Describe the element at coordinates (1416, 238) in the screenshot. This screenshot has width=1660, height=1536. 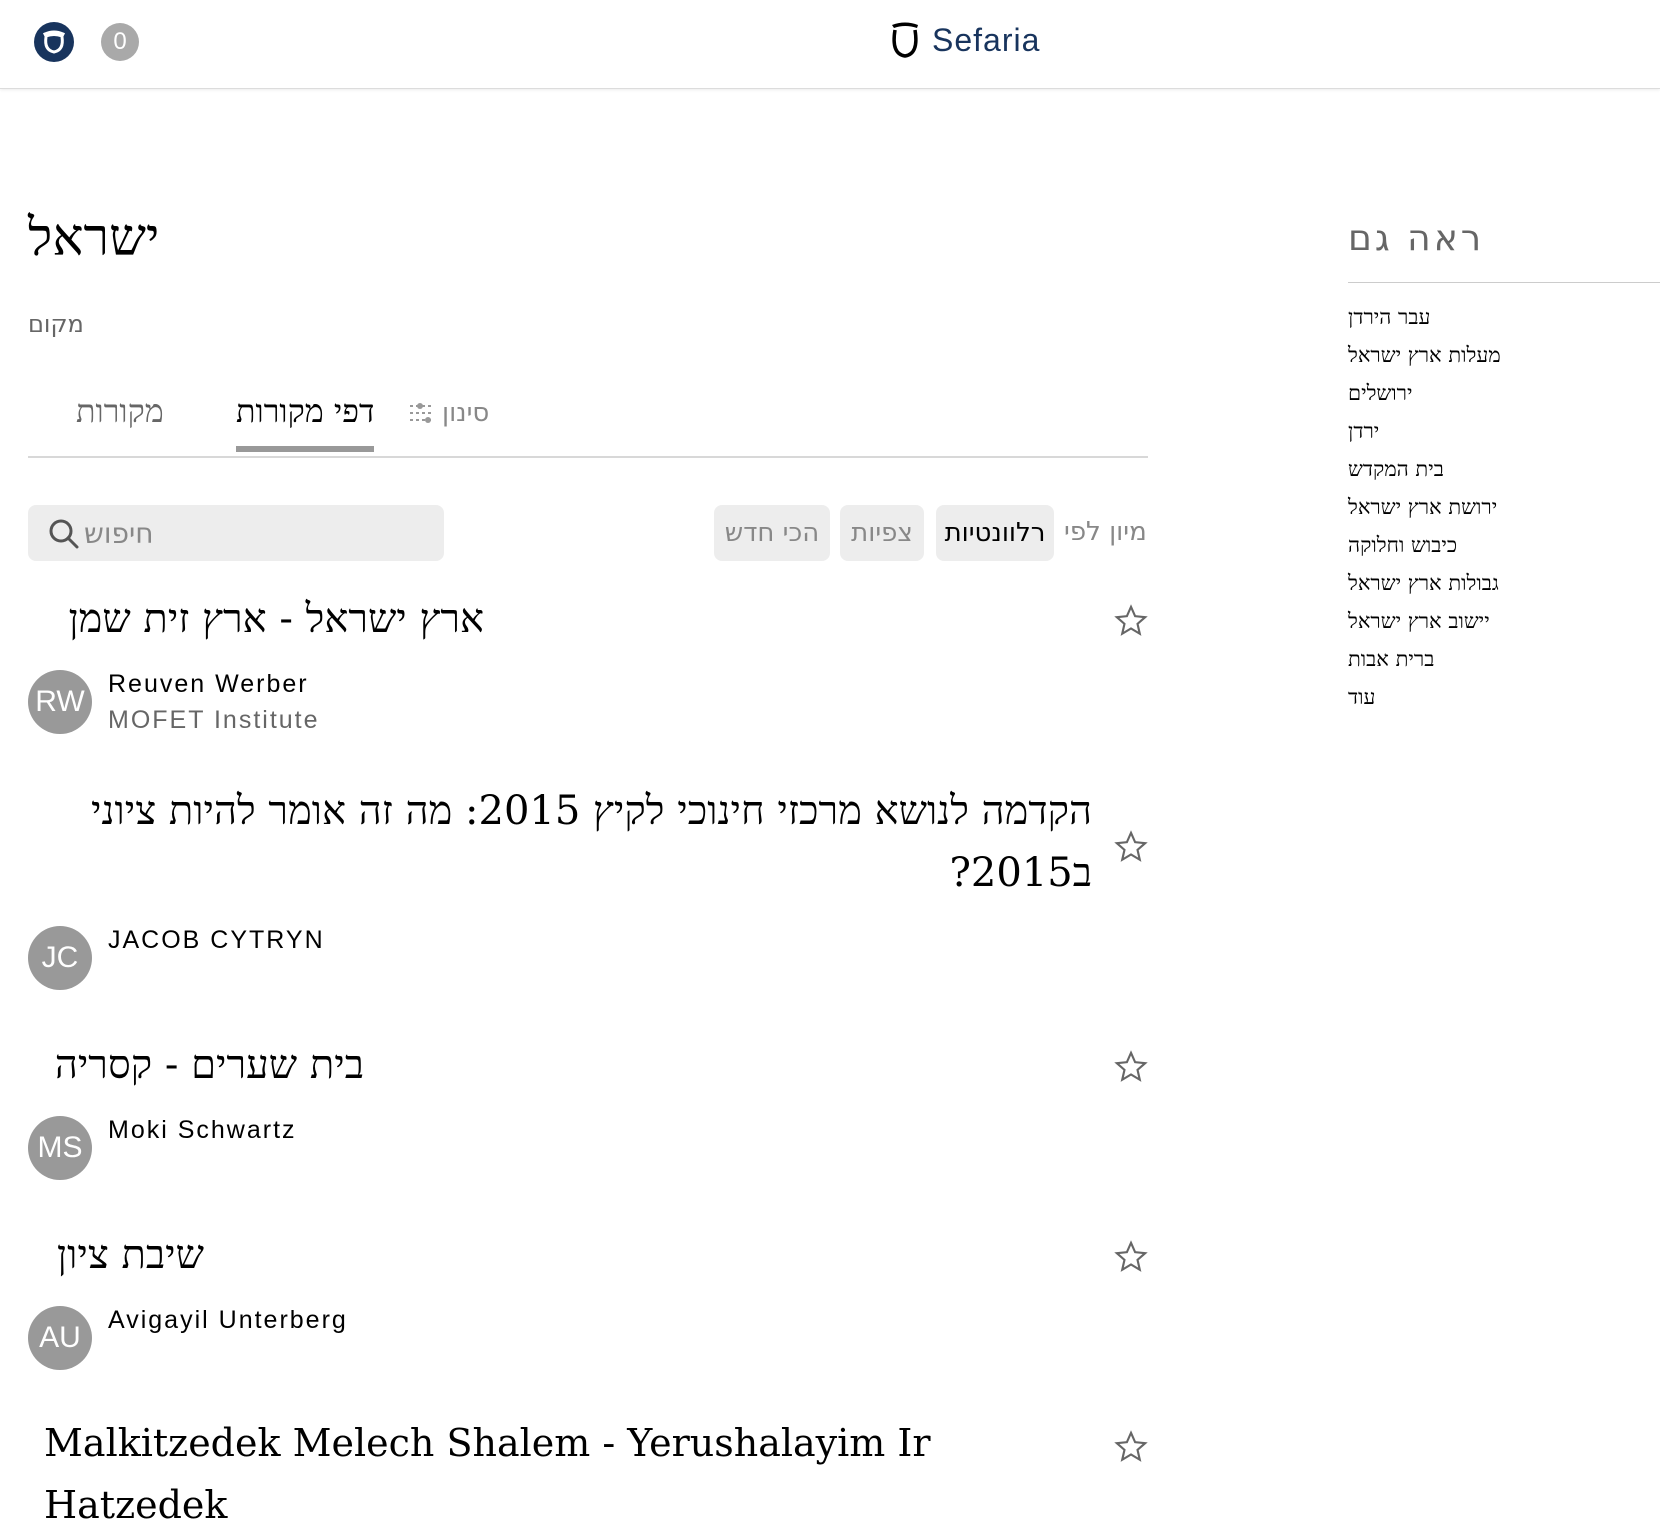
I see `see-also-heading: ראה גם` at that location.